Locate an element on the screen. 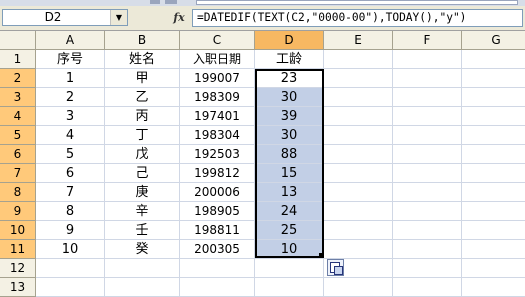 This screenshot has height=297, width=525. grid-cell: 7 is located at coordinates (70, 192).